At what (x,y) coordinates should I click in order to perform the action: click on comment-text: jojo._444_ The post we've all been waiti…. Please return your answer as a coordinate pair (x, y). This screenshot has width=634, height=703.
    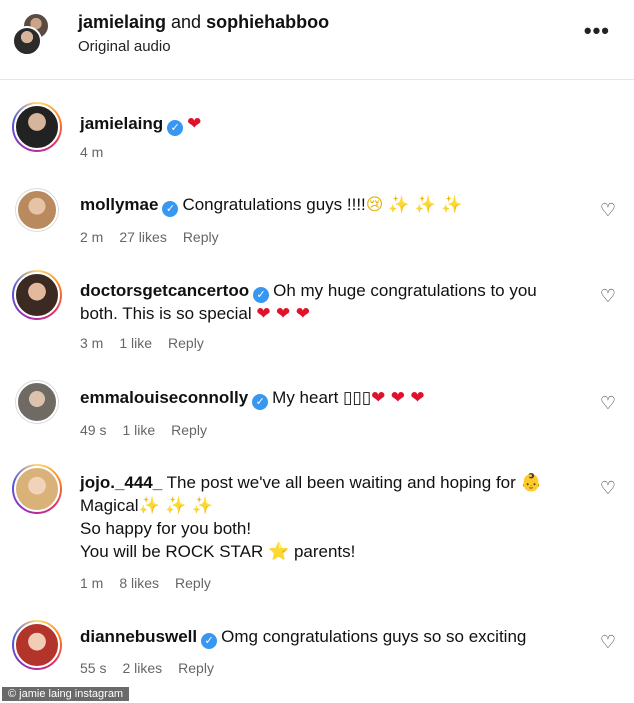
    Looking at the image, I should click on (311, 483).